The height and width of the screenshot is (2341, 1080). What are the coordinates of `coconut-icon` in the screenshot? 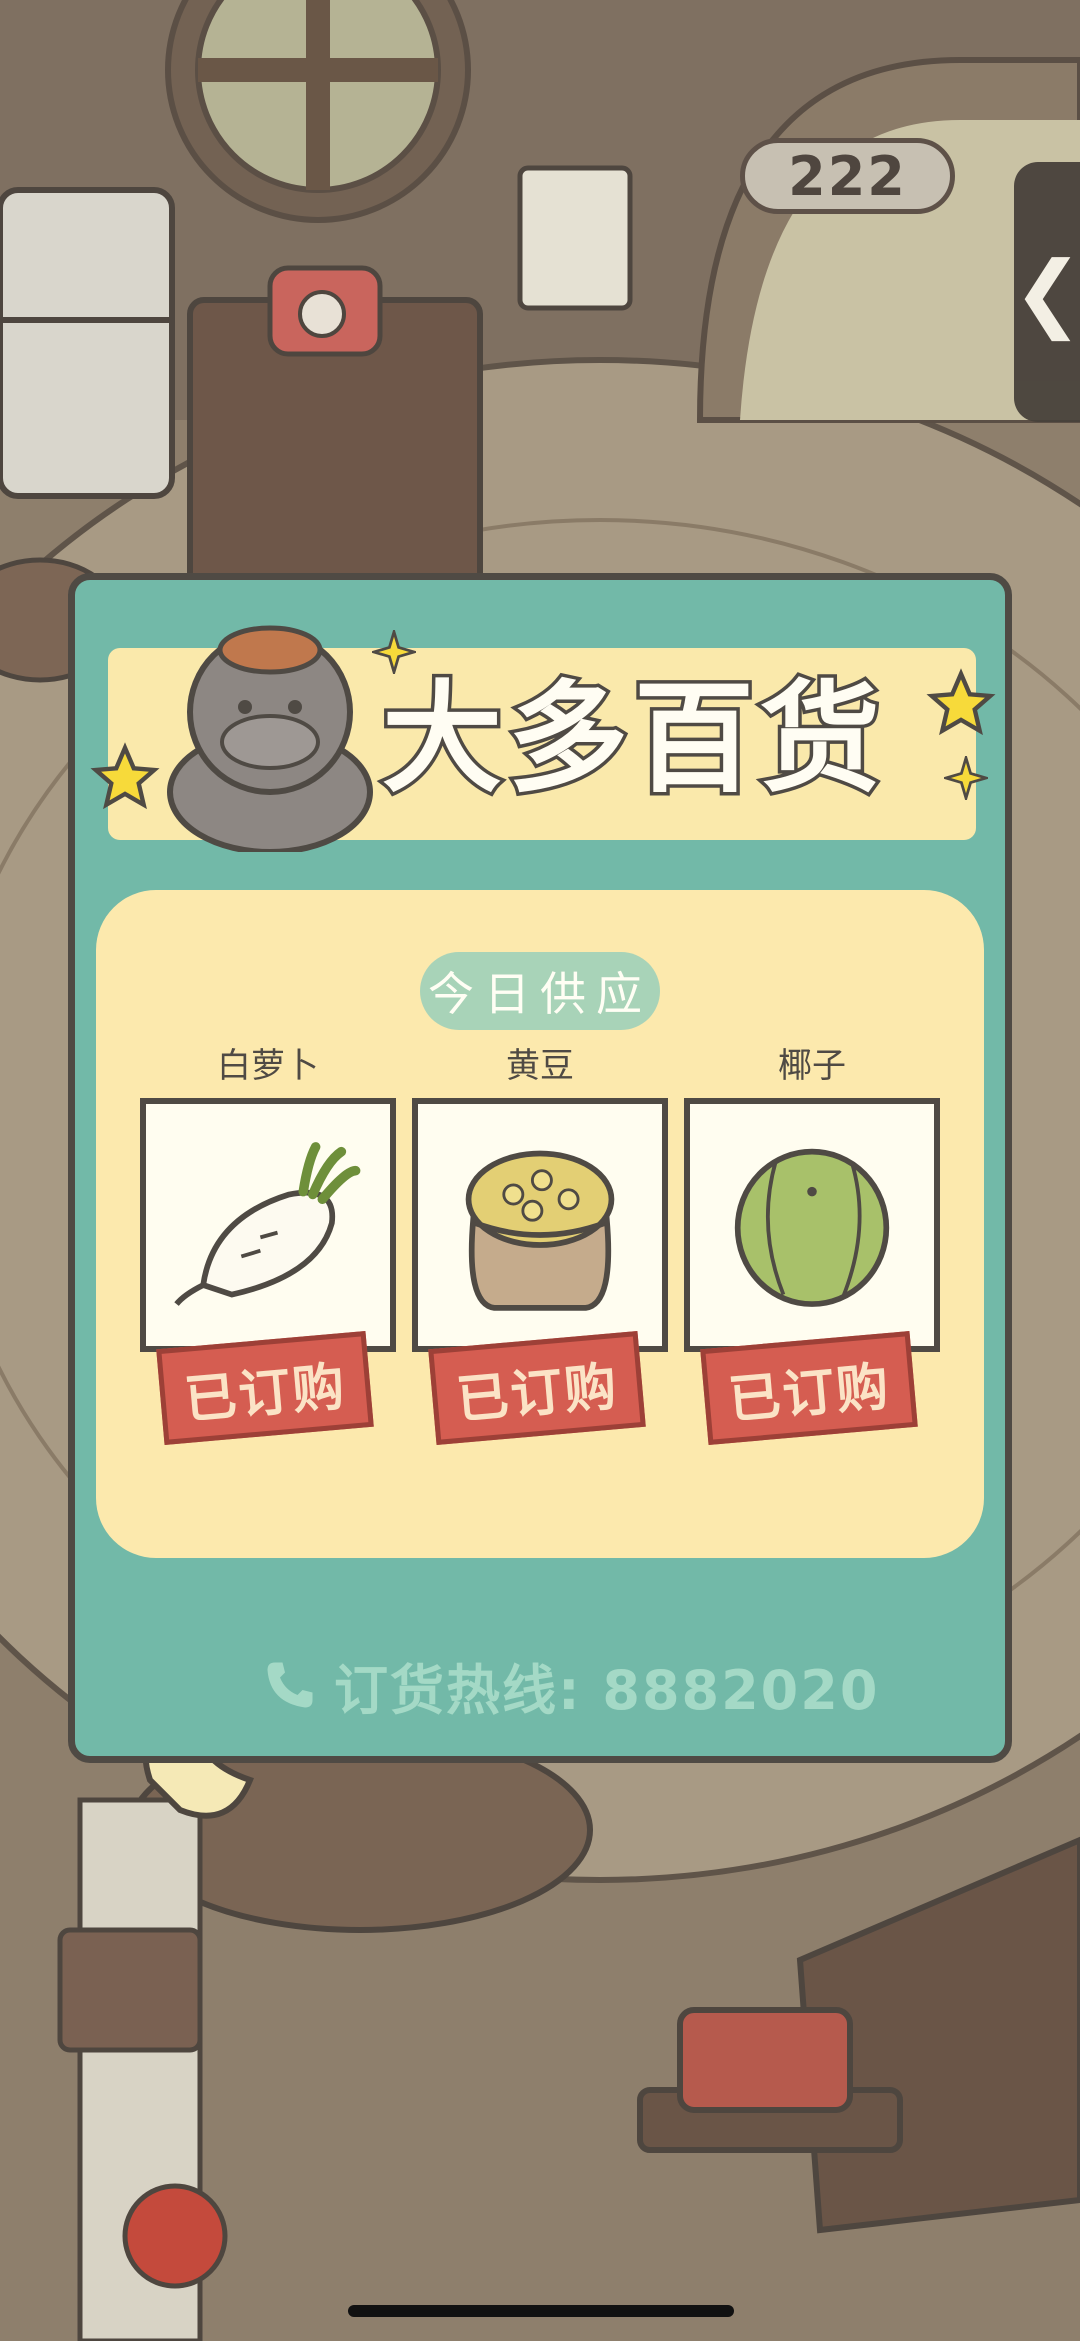 It's located at (812, 1227).